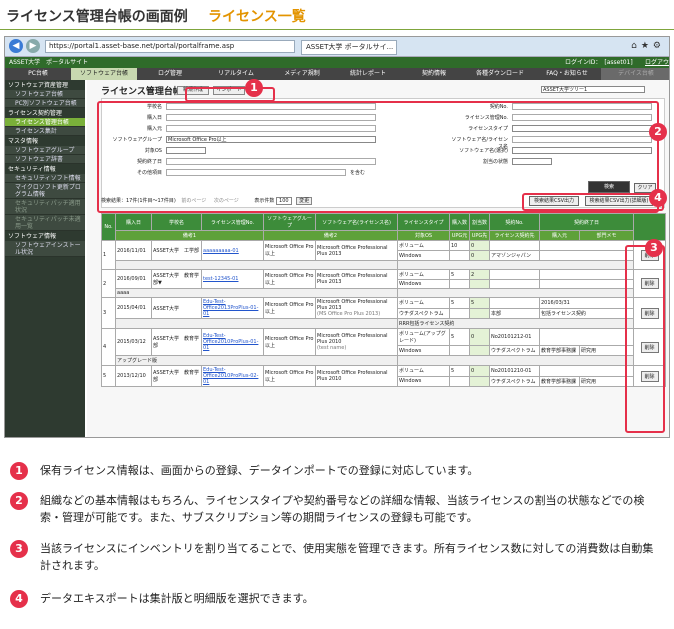  Describe the element at coordinates (45, 150) in the screenshot. I see `sidebar-item: ソフトウェアグループ` at that location.